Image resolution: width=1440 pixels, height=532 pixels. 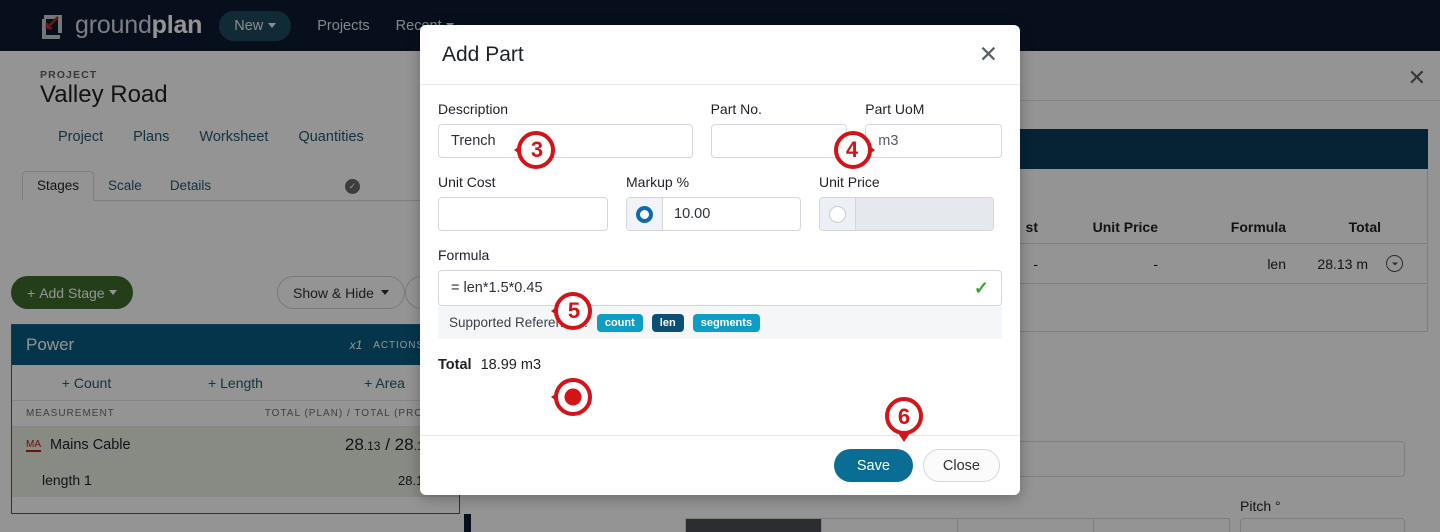 I want to click on markup-input-wrap: 10.00, so click(x=713, y=214).